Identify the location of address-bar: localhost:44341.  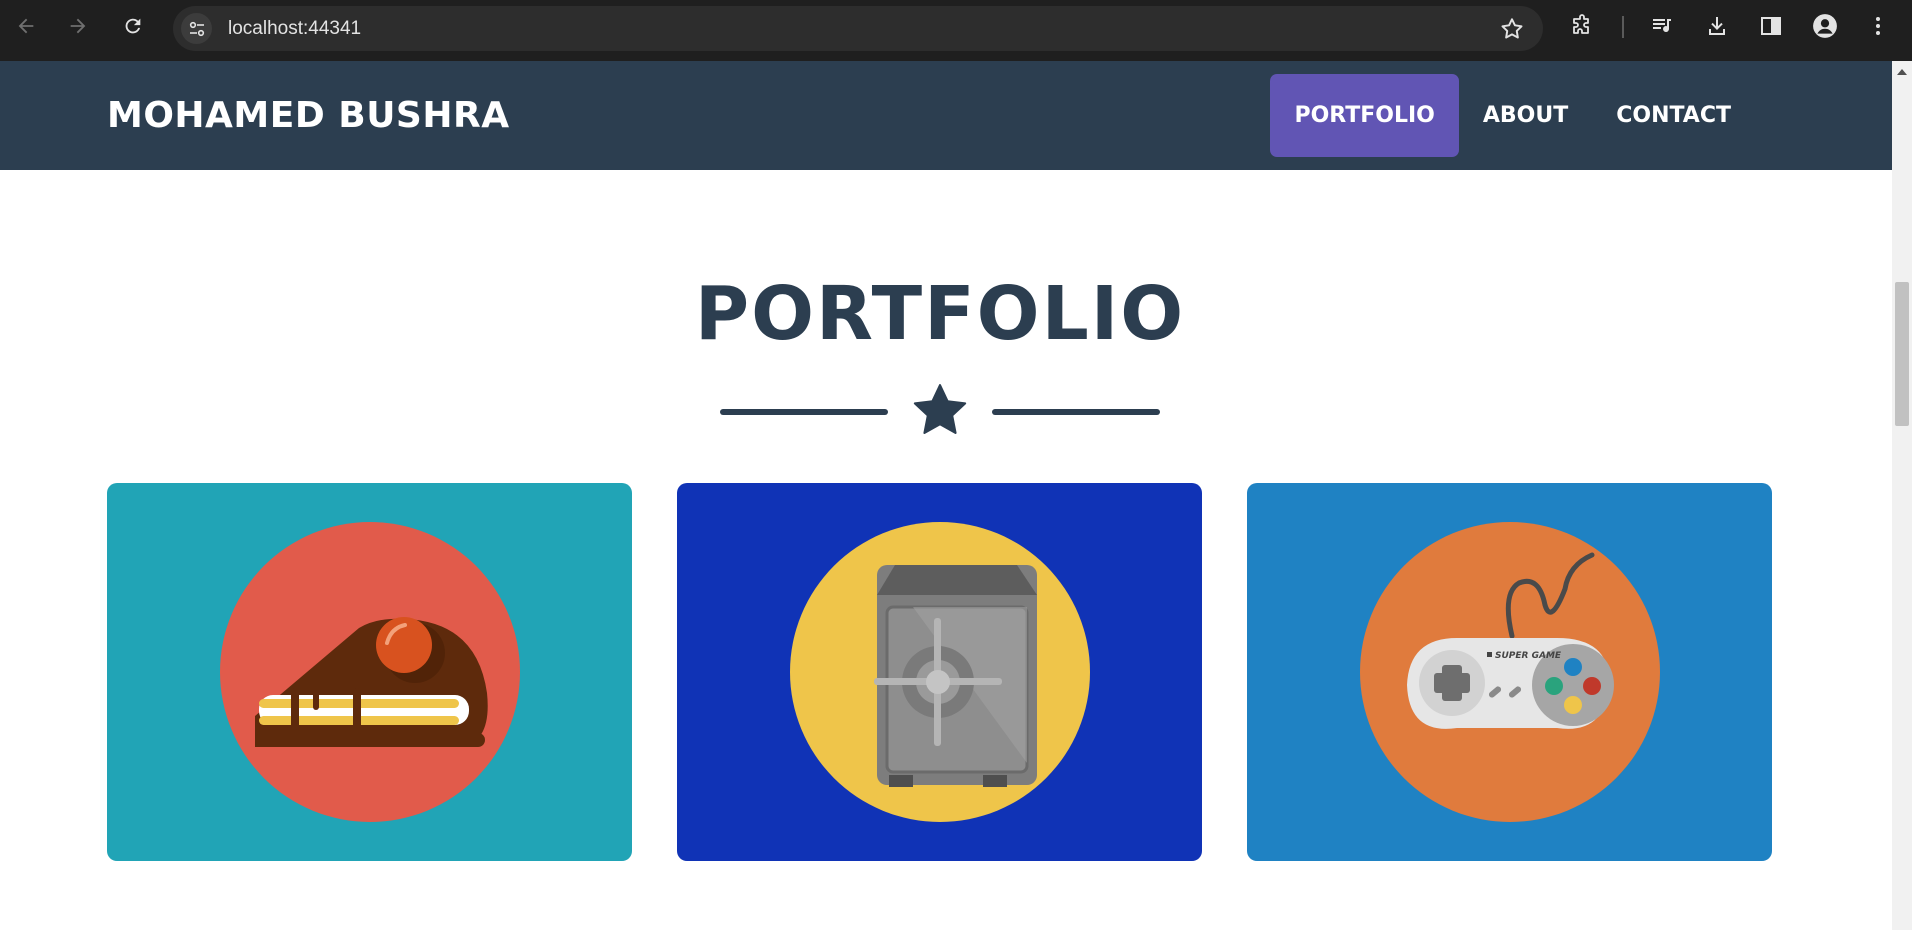
(858, 28).